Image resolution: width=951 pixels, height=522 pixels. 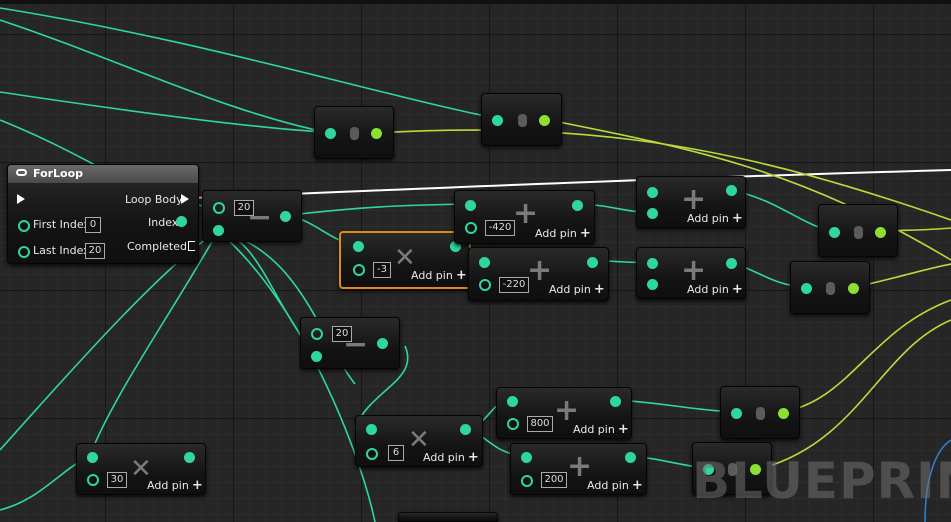 I want to click on multiply-node: -3 ✕ Add pin +, so click(x=405, y=260).